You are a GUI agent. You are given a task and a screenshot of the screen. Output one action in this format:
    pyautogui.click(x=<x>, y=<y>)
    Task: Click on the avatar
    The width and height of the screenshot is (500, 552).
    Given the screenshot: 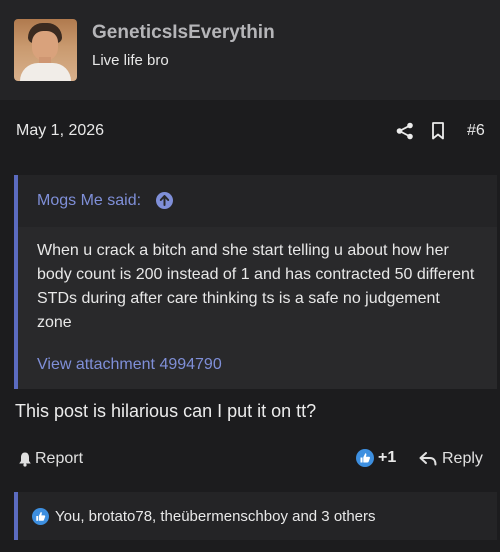 What is the action you would take?
    pyautogui.click(x=45, y=50)
    